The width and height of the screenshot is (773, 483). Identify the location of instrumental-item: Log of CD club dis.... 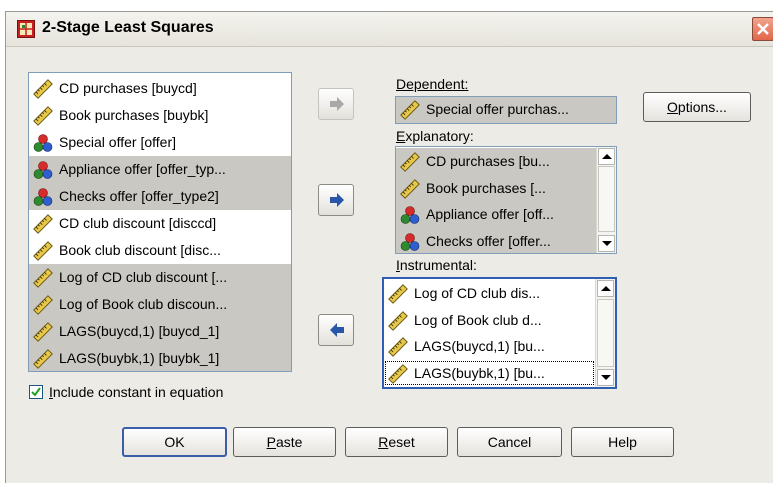
(489, 293).